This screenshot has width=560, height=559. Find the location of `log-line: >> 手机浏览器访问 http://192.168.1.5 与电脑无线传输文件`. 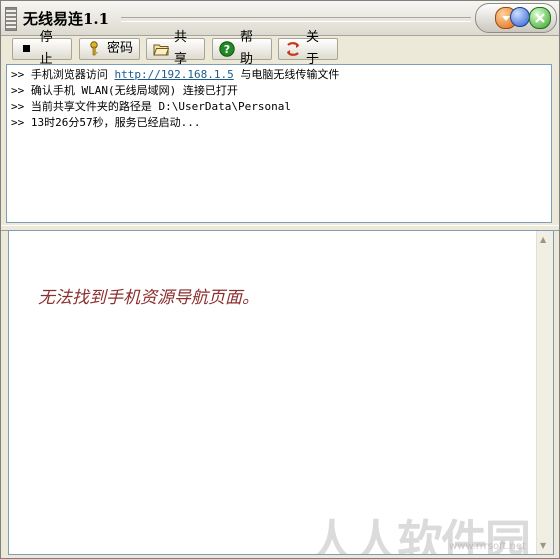

log-line: >> 手机浏览器访问 http://192.168.1.5 与电脑无线传输文件 is located at coordinates (279, 75).